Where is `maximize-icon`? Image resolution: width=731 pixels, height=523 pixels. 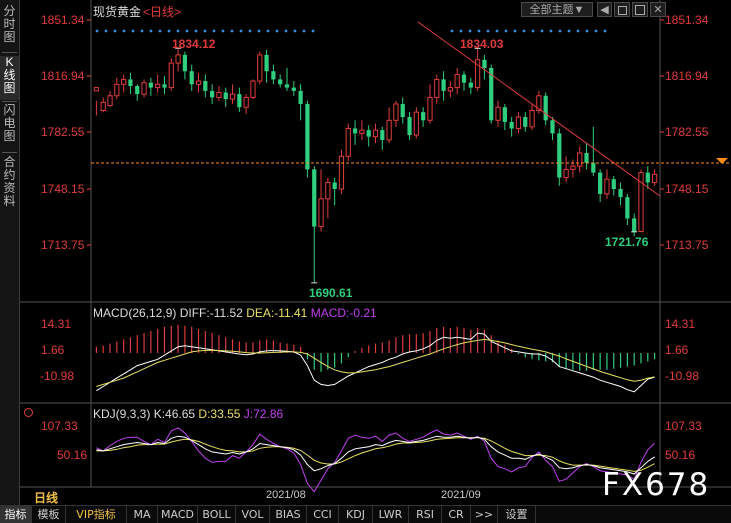 maximize-icon is located at coordinates (640, 10).